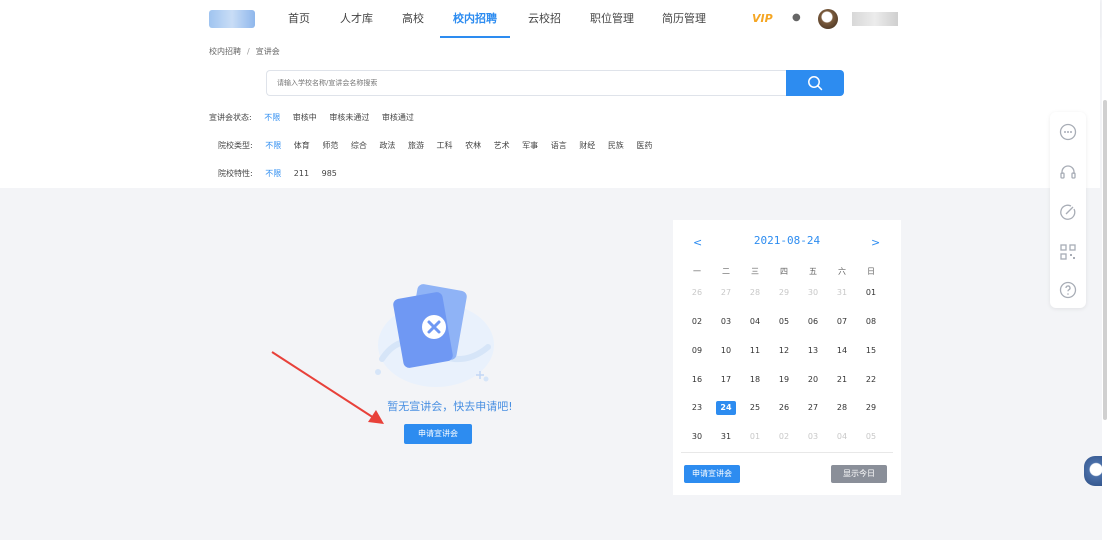  Describe the element at coordinates (225, 51) in the screenshot. I see `breadcrumb-campus-recruitment: 校内招聘` at that location.